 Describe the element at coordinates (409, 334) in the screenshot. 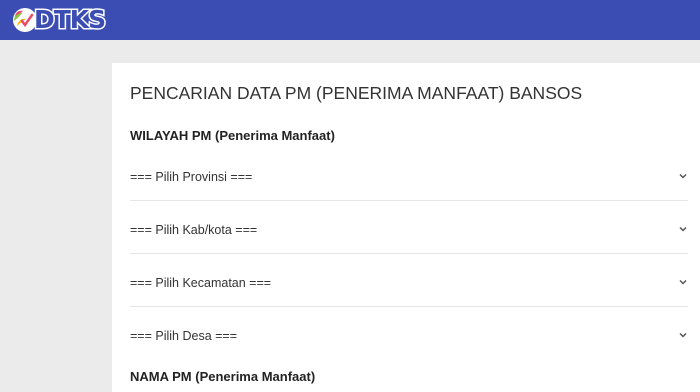

I see `desa-select: === Pilih Desa ===` at that location.